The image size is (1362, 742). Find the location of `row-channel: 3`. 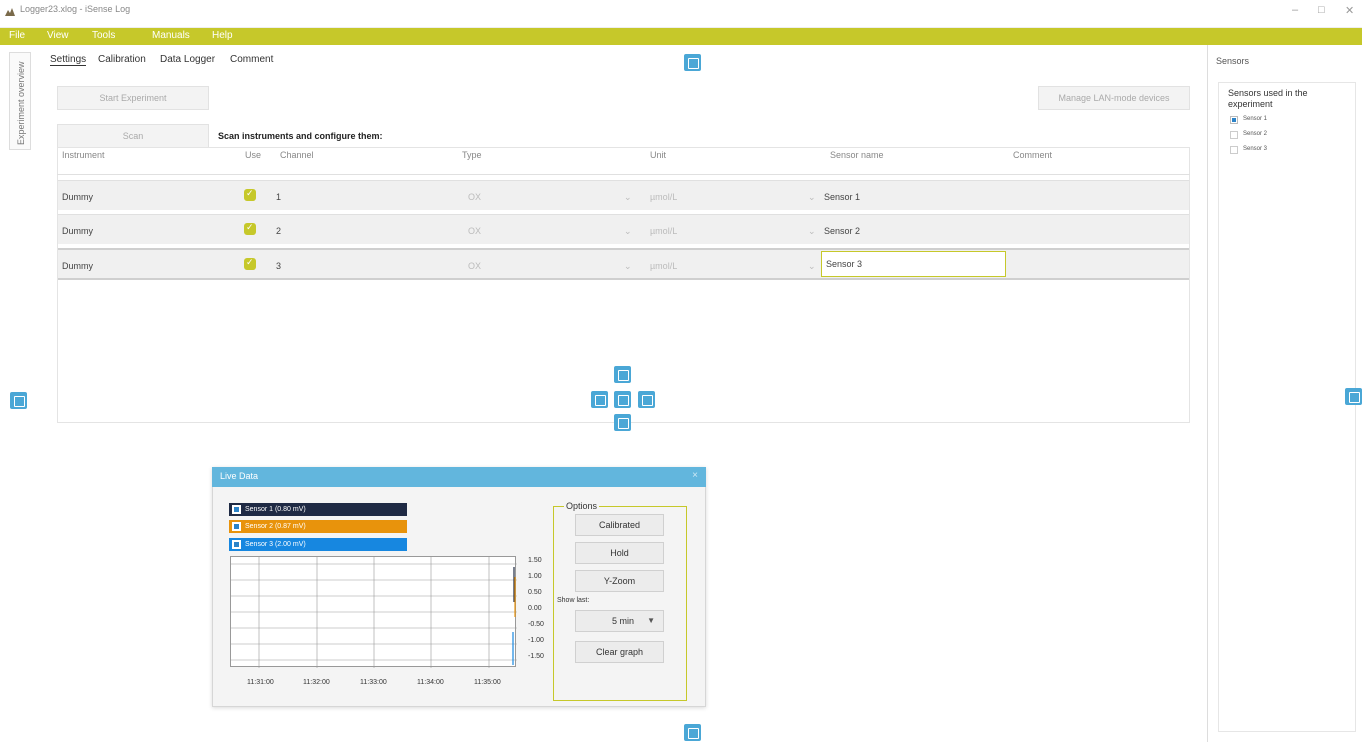

row-channel: 3 is located at coordinates (279, 266).